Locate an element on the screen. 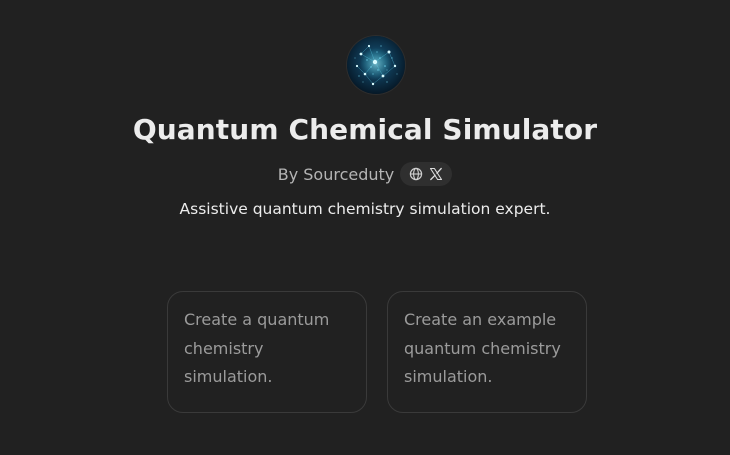  gpt-avatar is located at coordinates (376, 65).